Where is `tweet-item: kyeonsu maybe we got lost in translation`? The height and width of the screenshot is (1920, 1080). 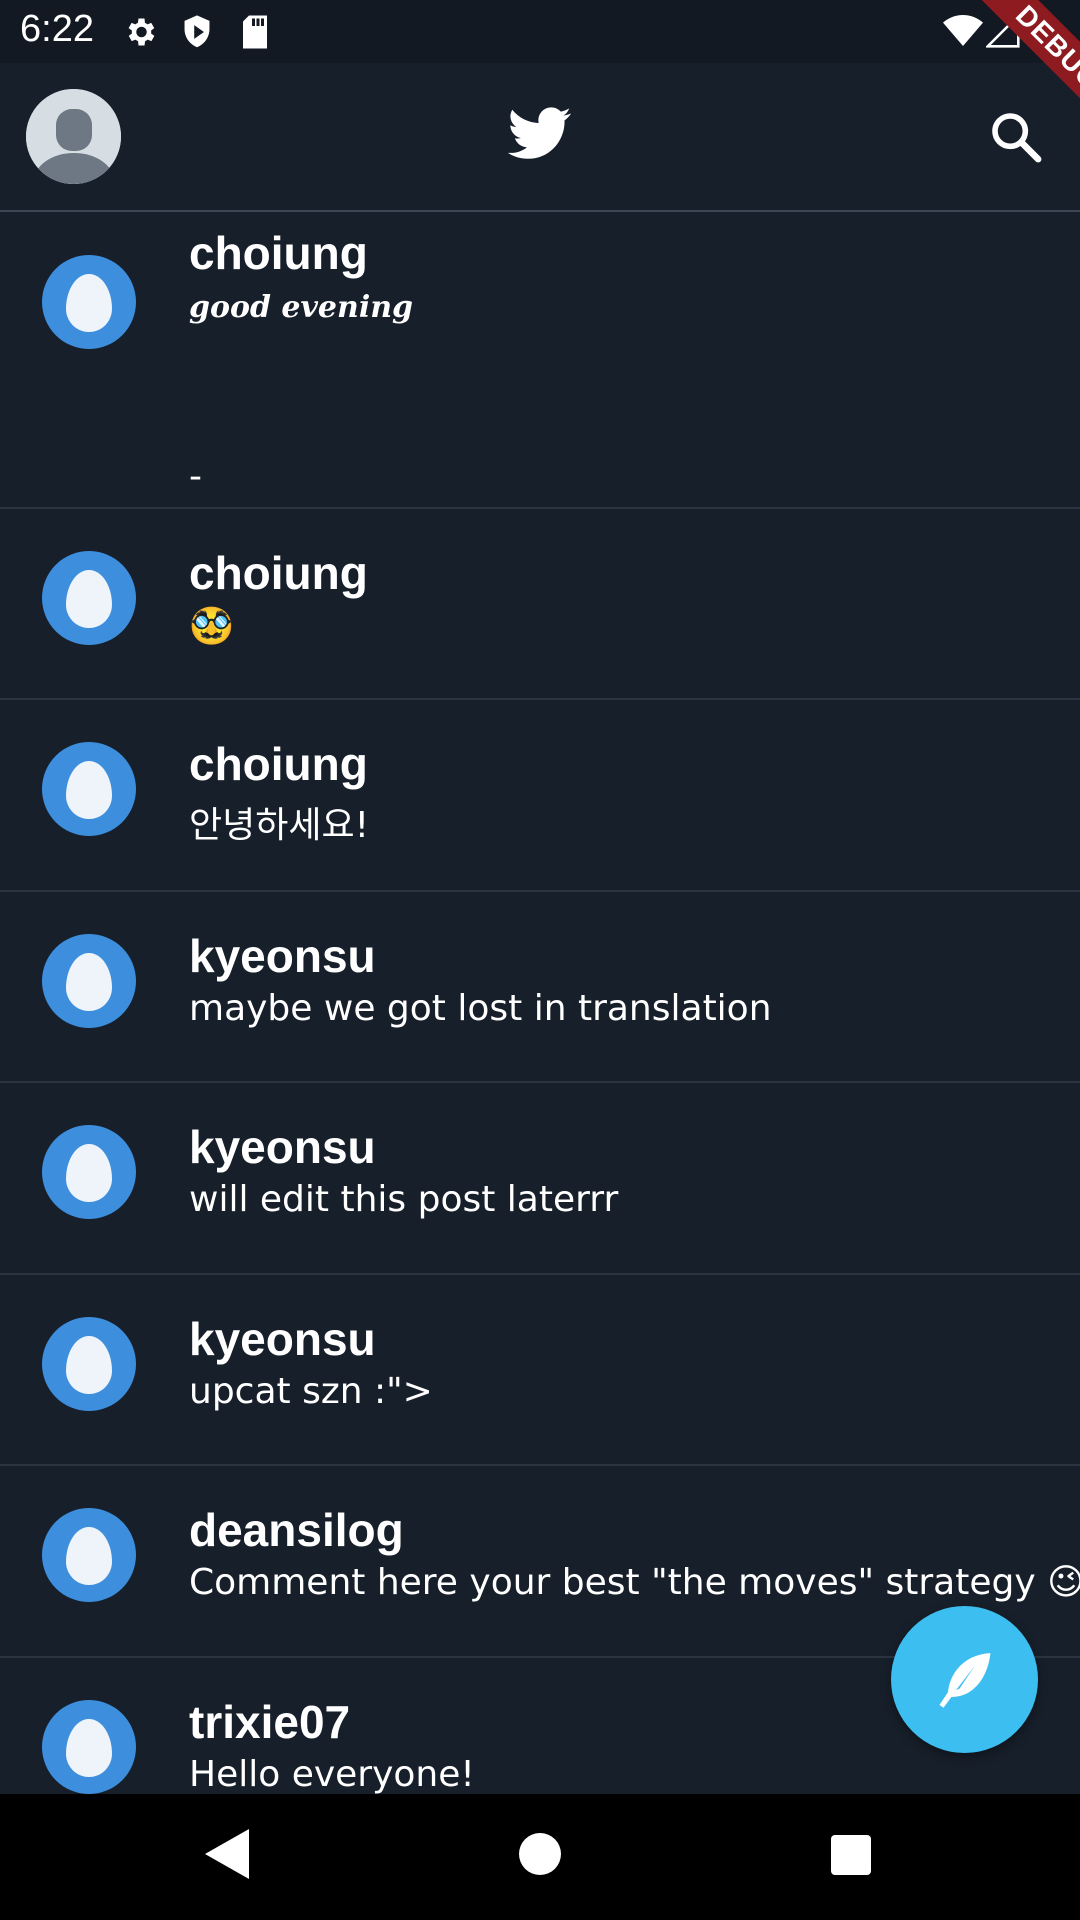 tweet-item: kyeonsu maybe we got lost in translation is located at coordinates (540, 987).